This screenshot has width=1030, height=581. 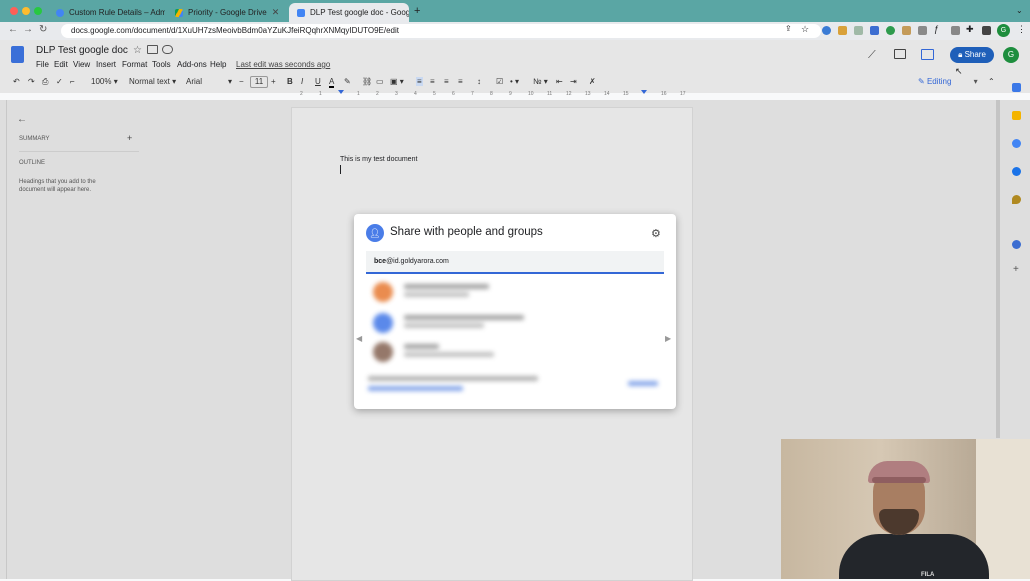 What do you see at coordinates (61, 64) in the screenshot?
I see `menu-edit: Edit` at bounding box center [61, 64].